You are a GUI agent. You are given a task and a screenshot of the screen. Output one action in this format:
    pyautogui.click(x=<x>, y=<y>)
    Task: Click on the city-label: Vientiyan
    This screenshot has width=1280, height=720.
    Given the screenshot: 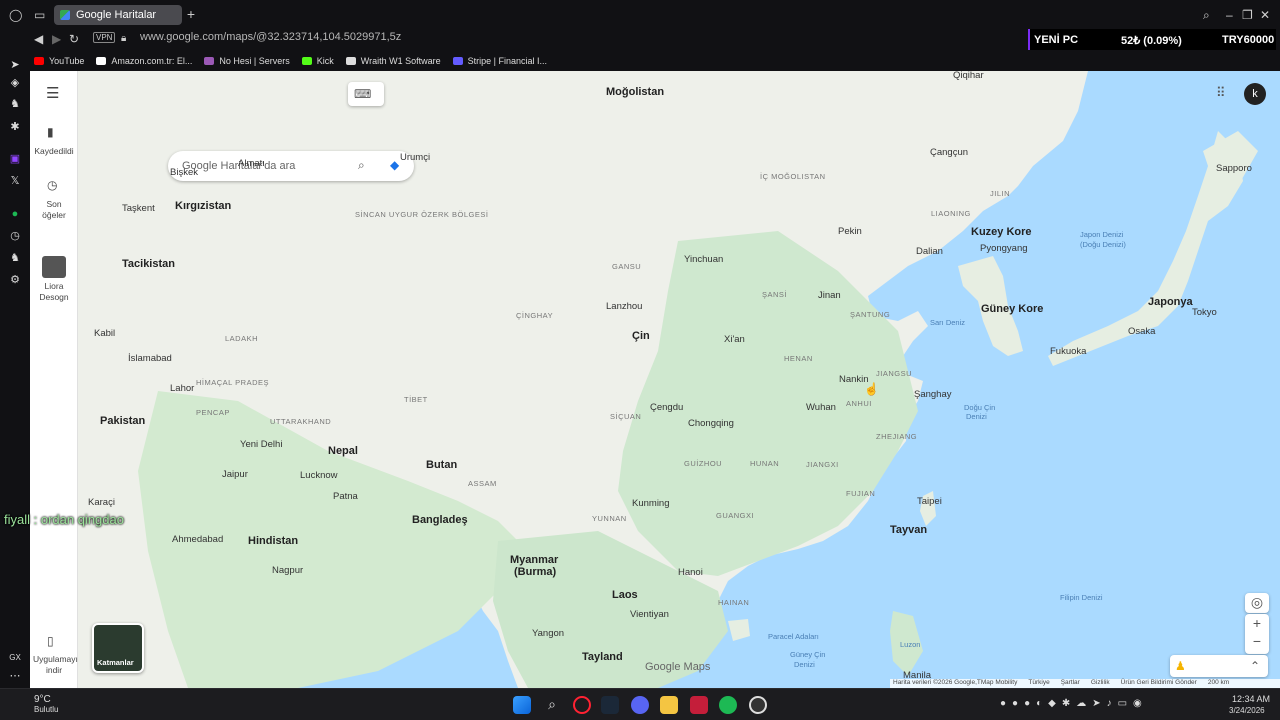 What is the action you would take?
    pyautogui.click(x=649, y=614)
    